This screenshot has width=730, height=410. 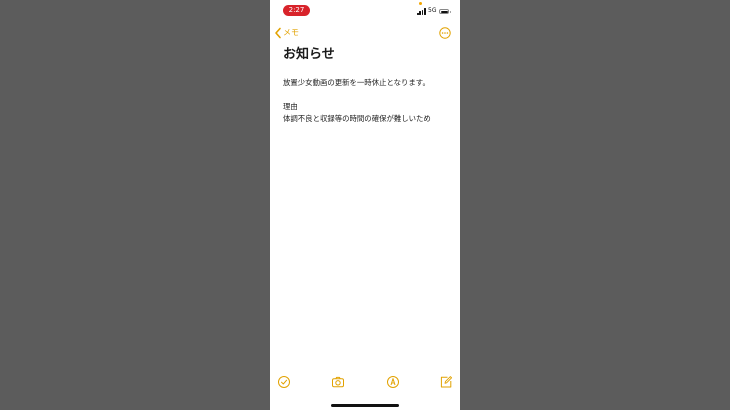 I want to click on note-title: お知らせ, so click(x=309, y=55).